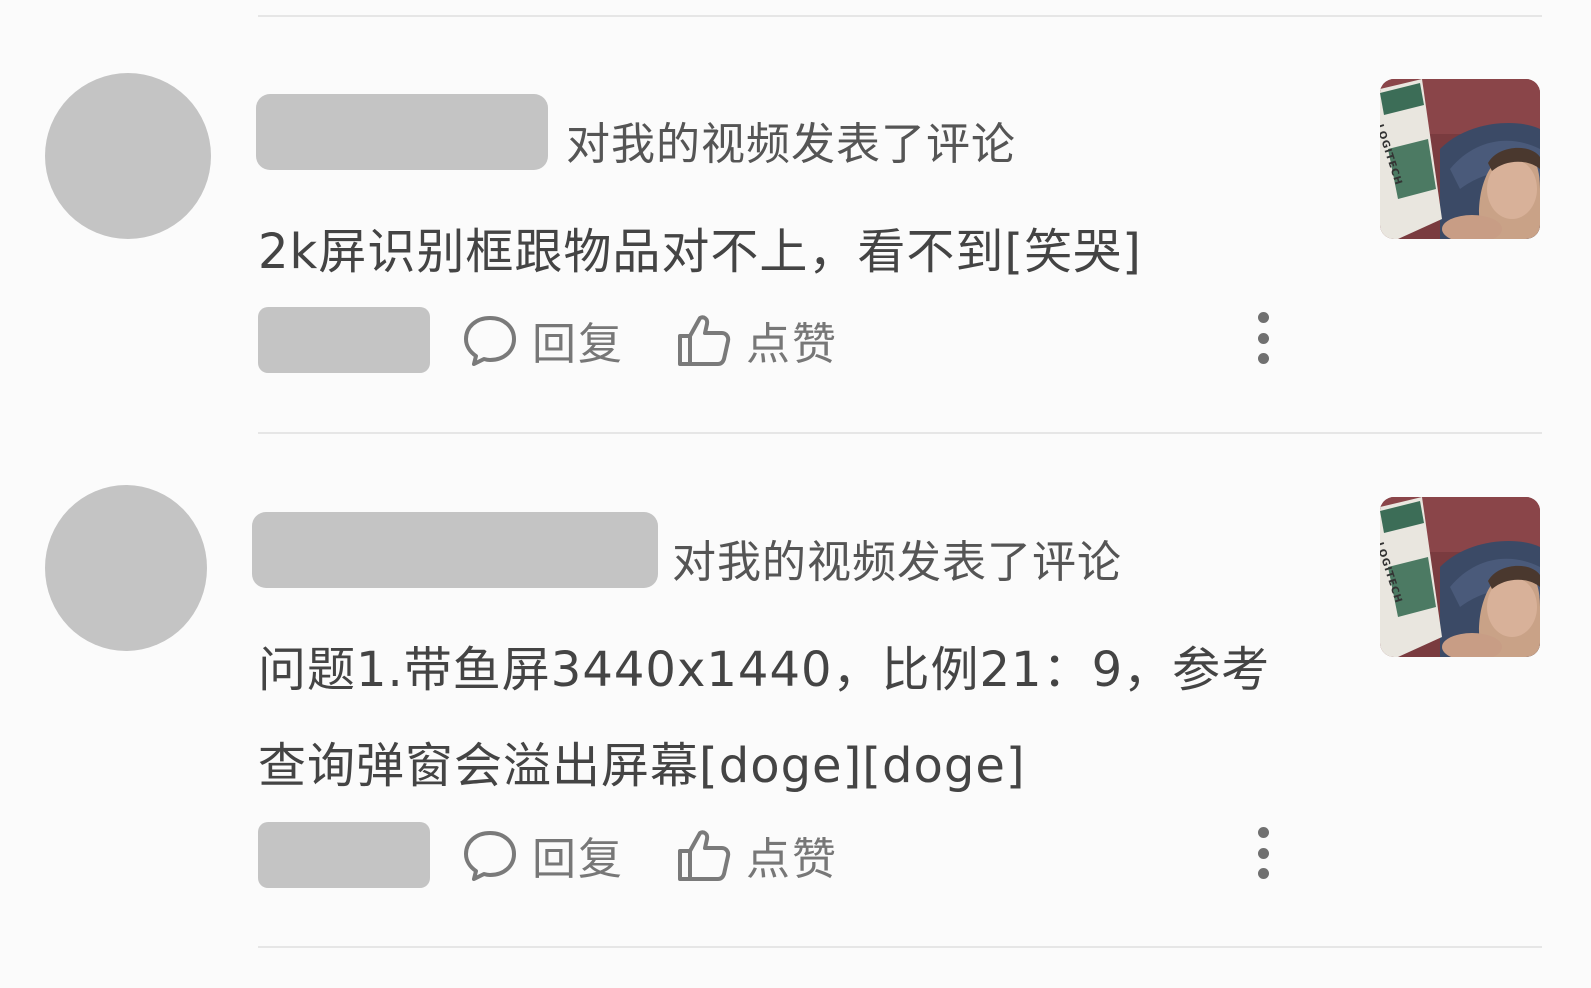 The image size is (1591, 988). Describe the element at coordinates (642, 766) in the screenshot. I see `comment-text-line-2: 查询弹窗会溢出屏幕[doge][doge]` at that location.